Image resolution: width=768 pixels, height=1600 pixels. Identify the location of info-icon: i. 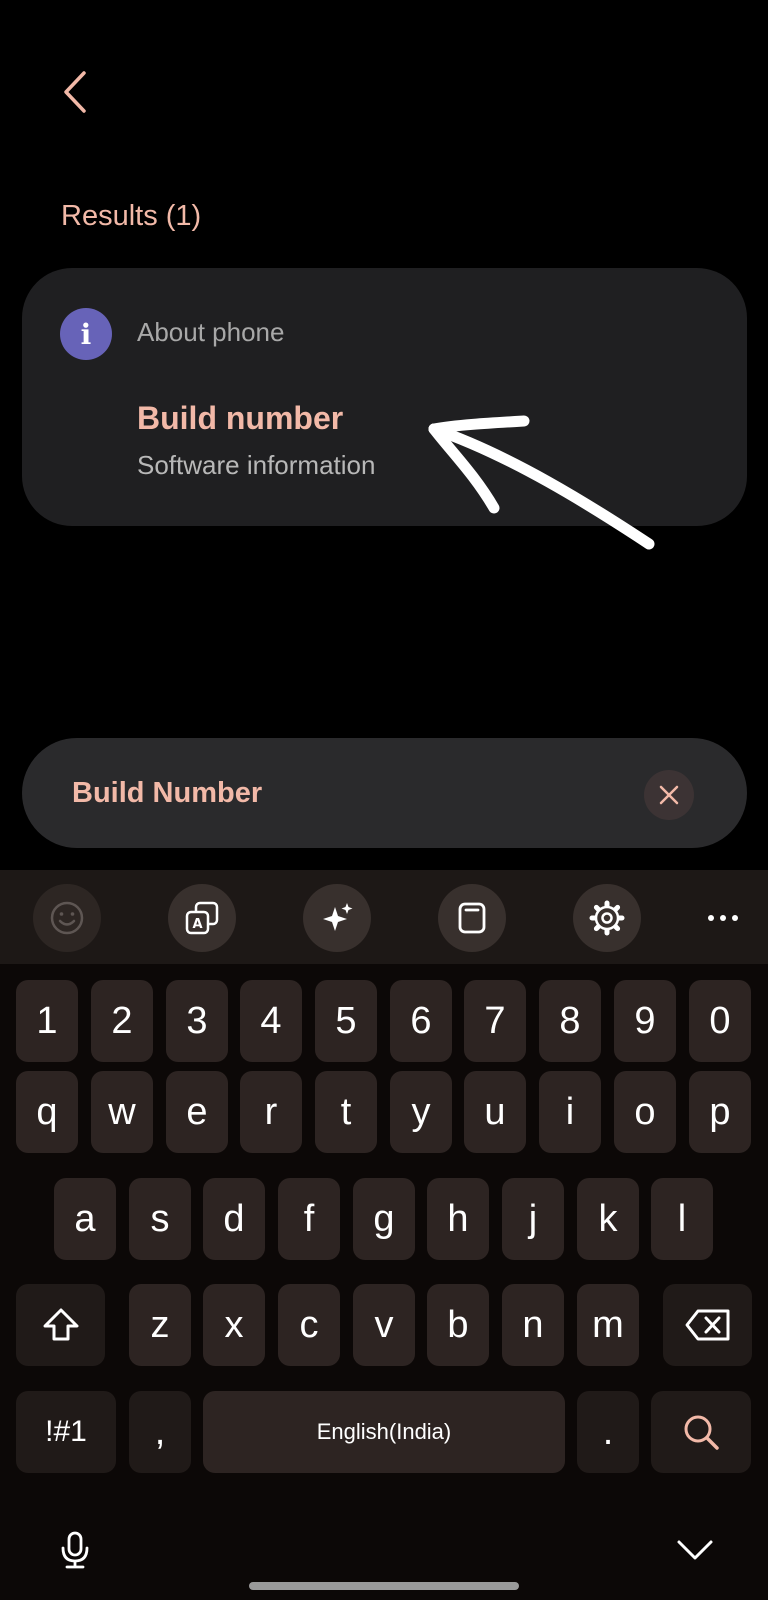
(86, 334).